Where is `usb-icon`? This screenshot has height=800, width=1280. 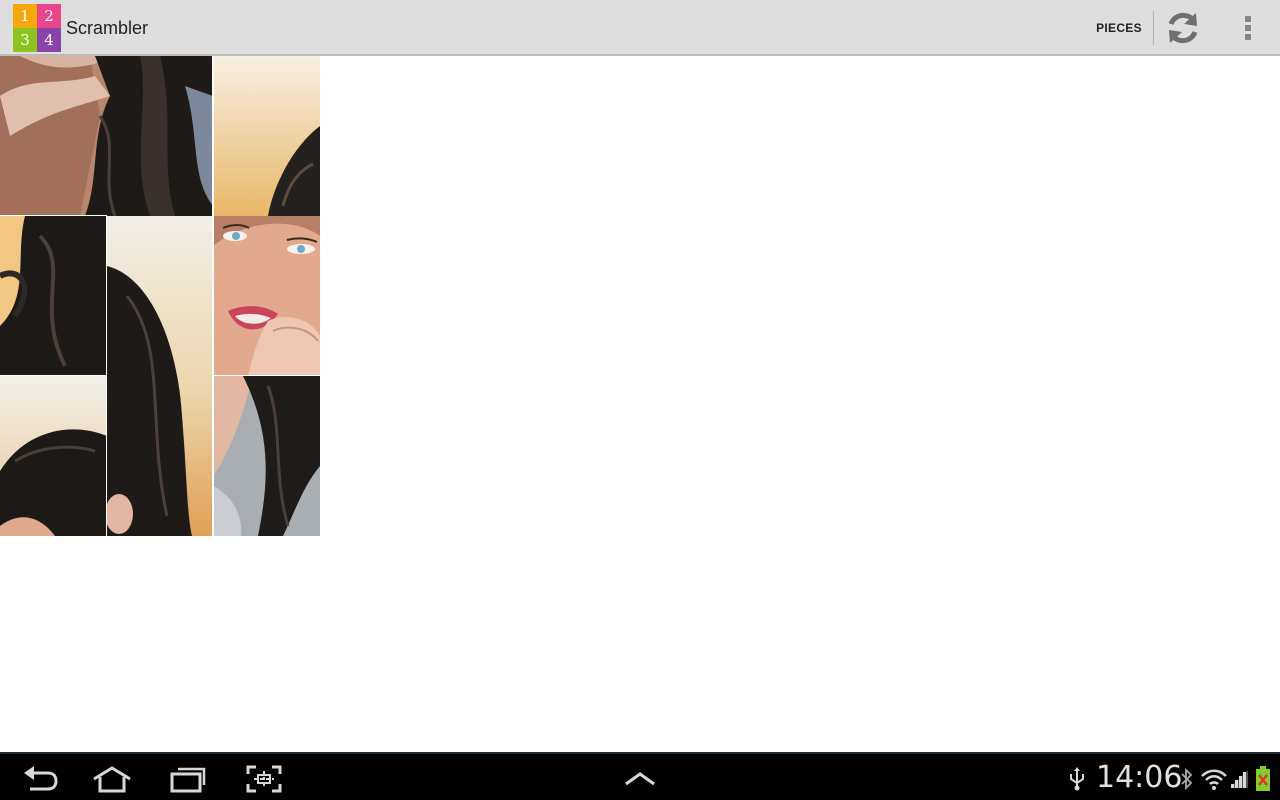
usb-icon is located at coordinates (1077, 779).